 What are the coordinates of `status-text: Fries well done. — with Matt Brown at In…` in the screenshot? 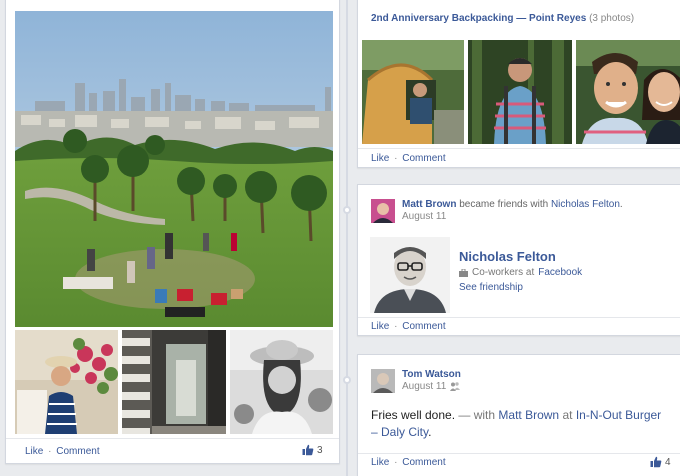 It's located at (516, 423).